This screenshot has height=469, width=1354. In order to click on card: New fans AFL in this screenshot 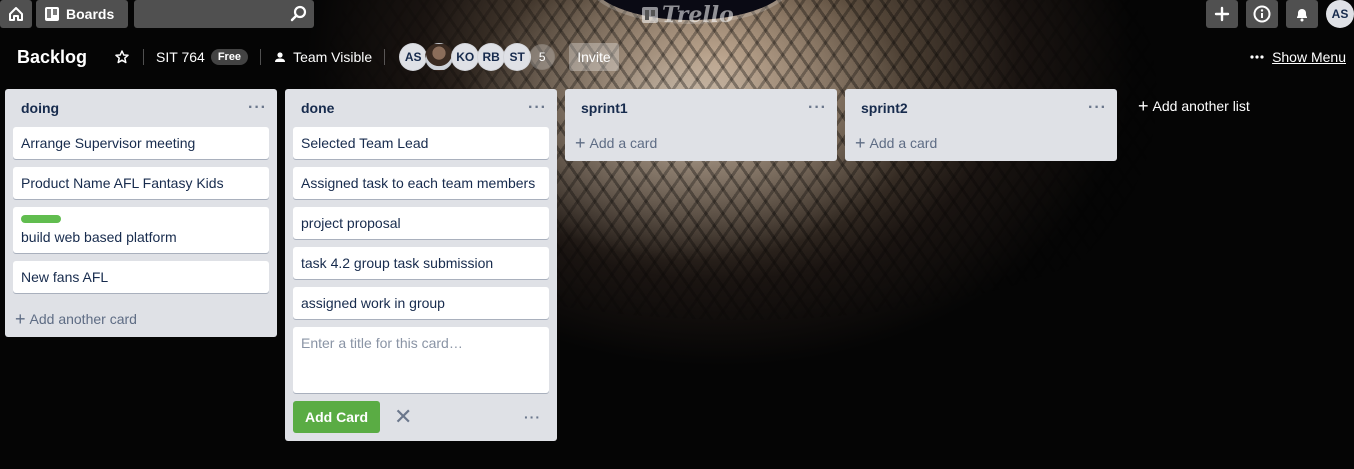, I will do `click(141, 277)`.